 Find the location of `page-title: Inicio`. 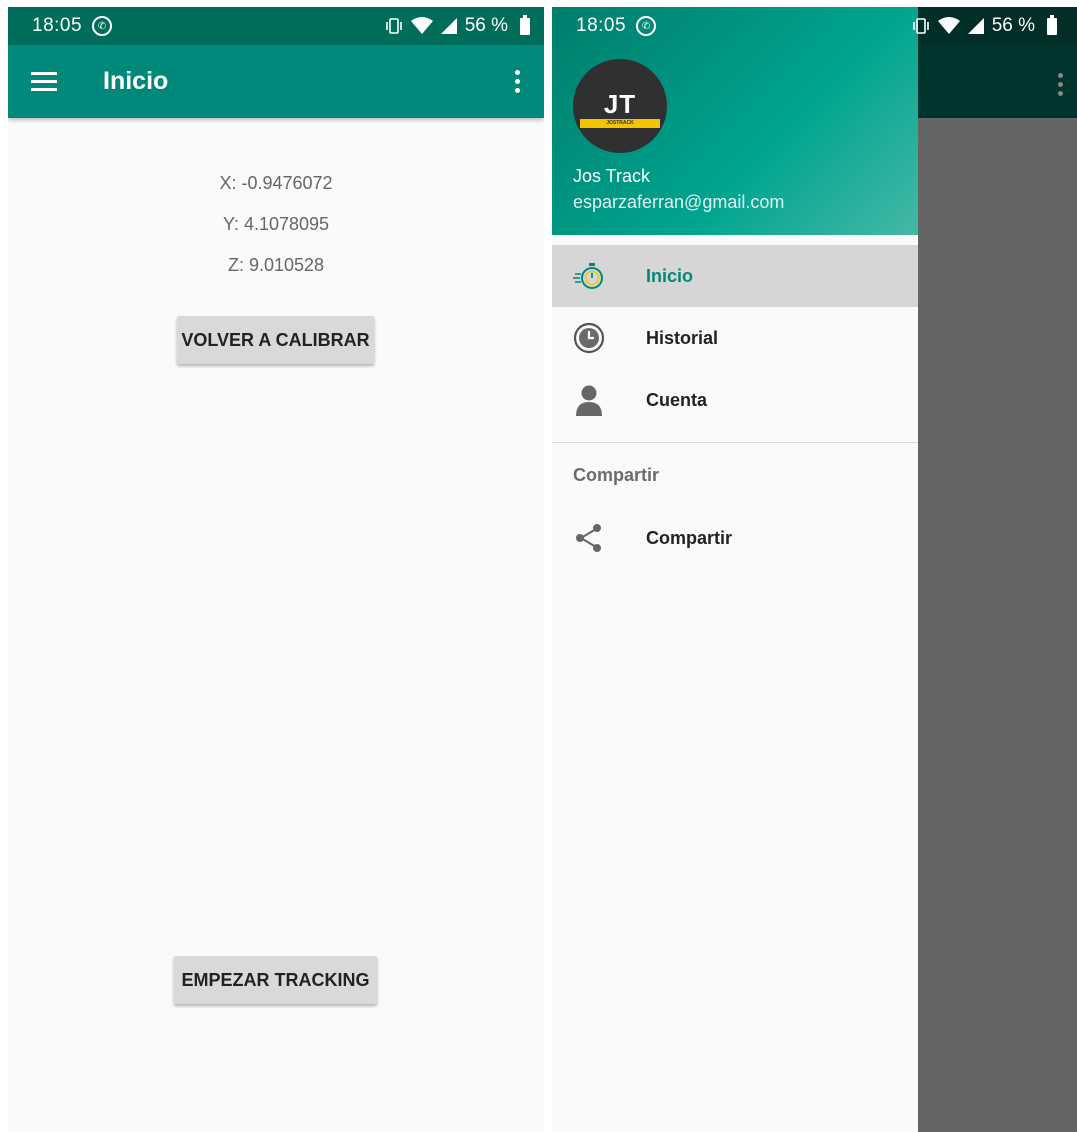

page-title: Inicio is located at coordinates (136, 81).